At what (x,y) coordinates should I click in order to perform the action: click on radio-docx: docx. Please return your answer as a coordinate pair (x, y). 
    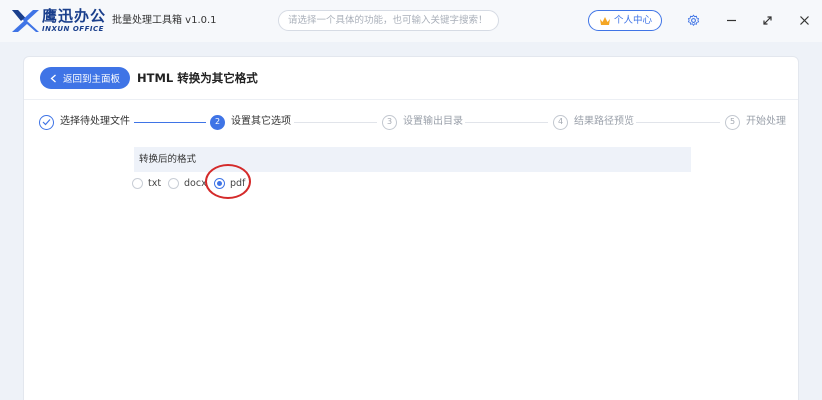
    Looking at the image, I should click on (187, 183).